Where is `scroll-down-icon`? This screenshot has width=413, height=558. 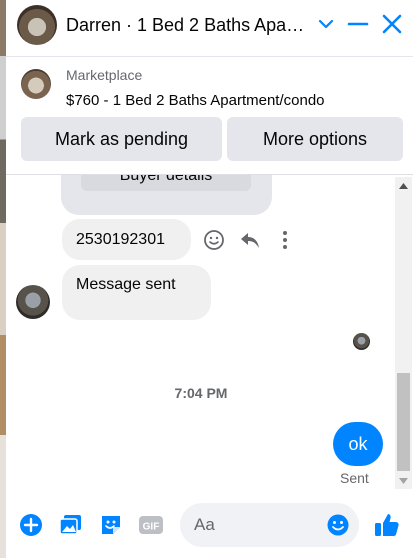 scroll-down-icon is located at coordinates (403, 480).